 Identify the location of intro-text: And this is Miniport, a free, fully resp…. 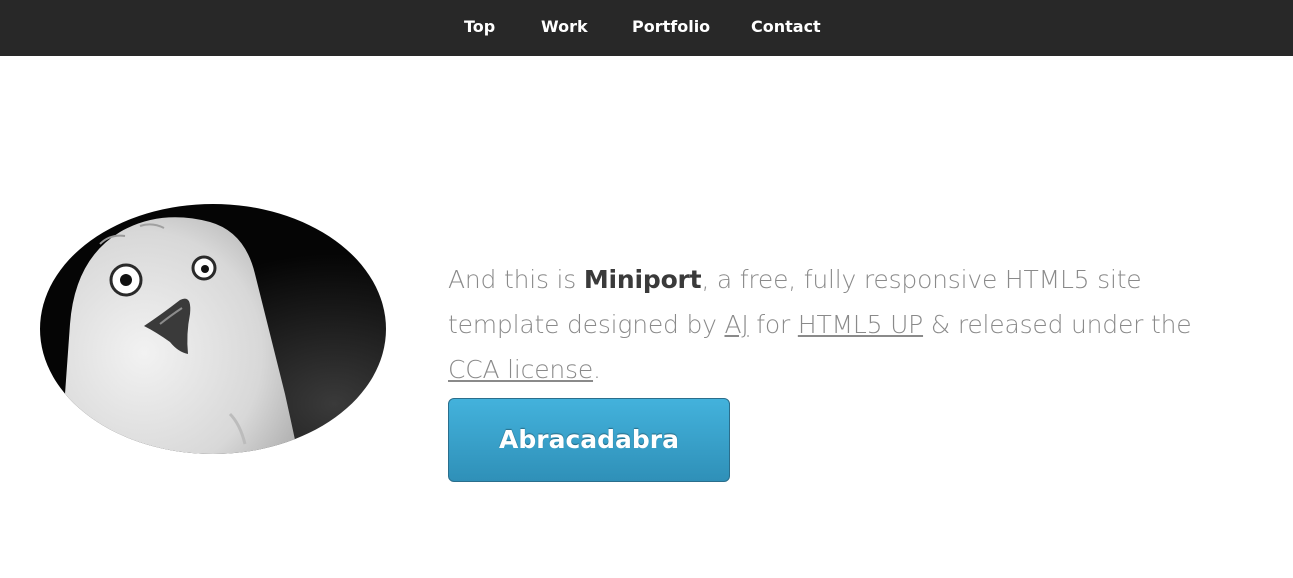
(848, 324).